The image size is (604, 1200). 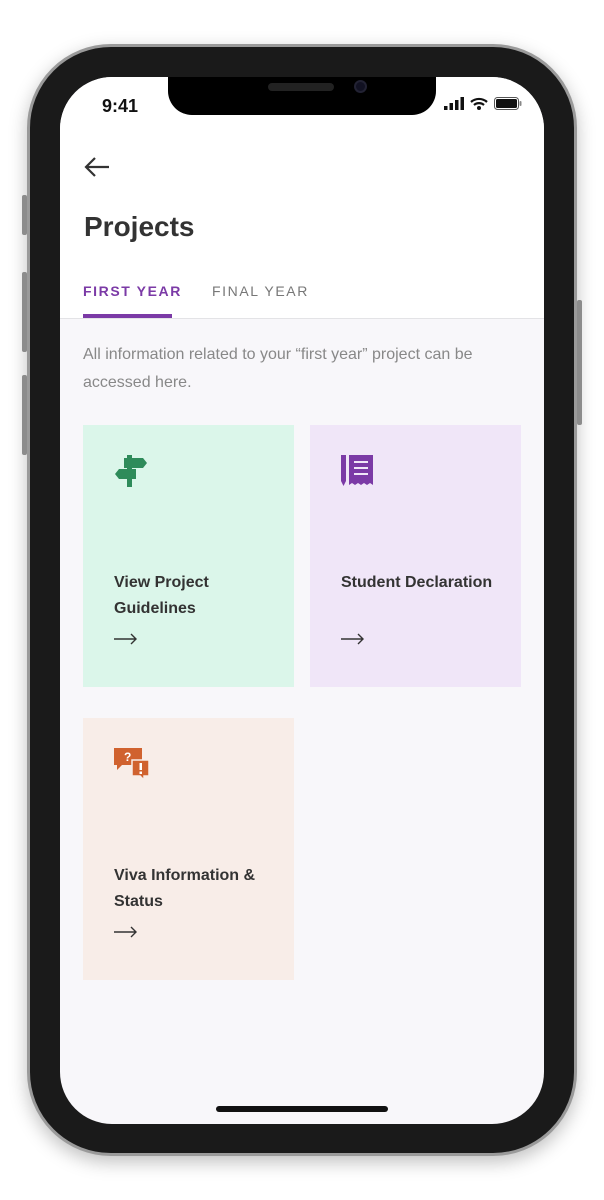 What do you see at coordinates (479, 103) in the screenshot?
I see `wifi-icon` at bounding box center [479, 103].